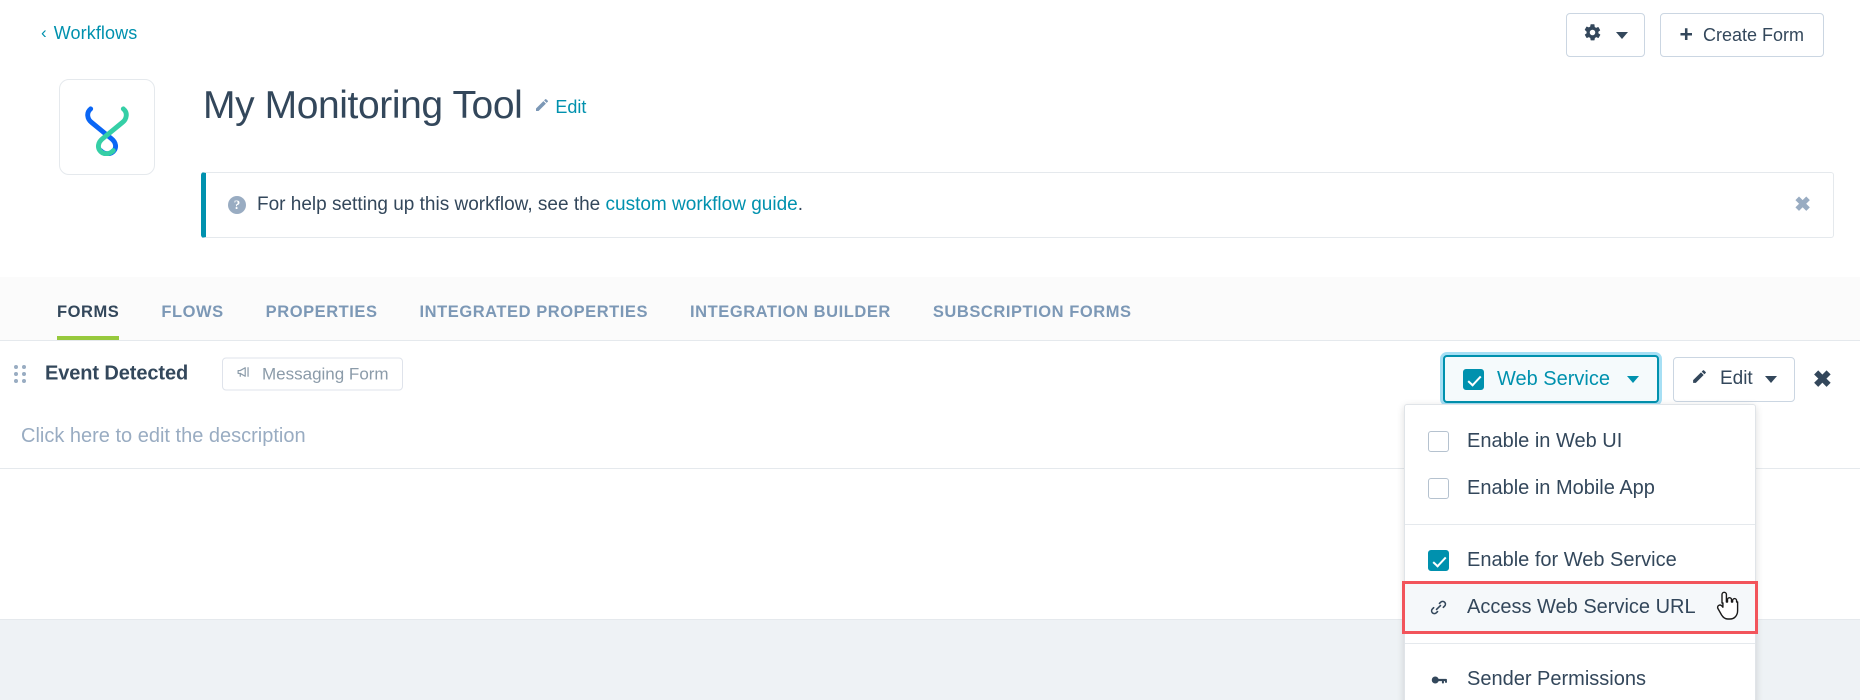  Describe the element at coordinates (1553, 378) in the screenshot. I see `web-service-label: Web Service` at that location.